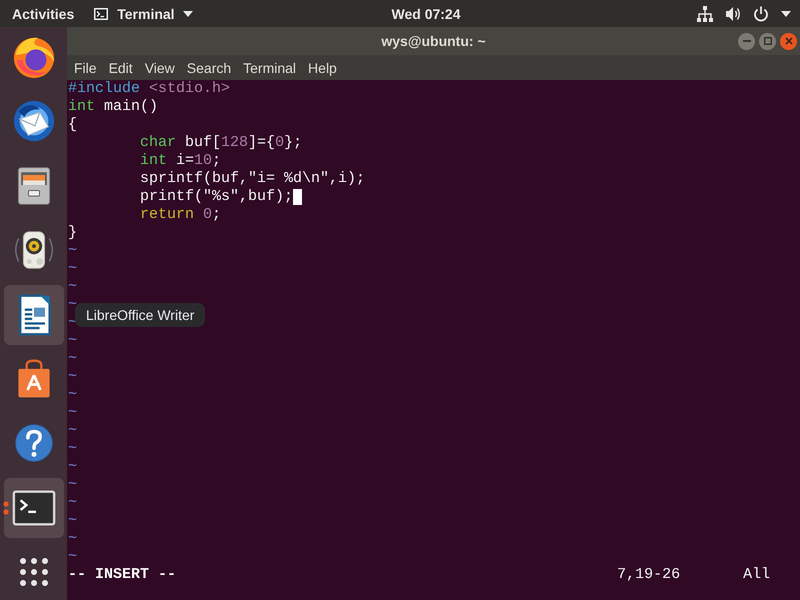 The width and height of the screenshot is (800, 600). Describe the element at coordinates (269, 67) in the screenshot. I see `menu-item: Terminal` at that location.